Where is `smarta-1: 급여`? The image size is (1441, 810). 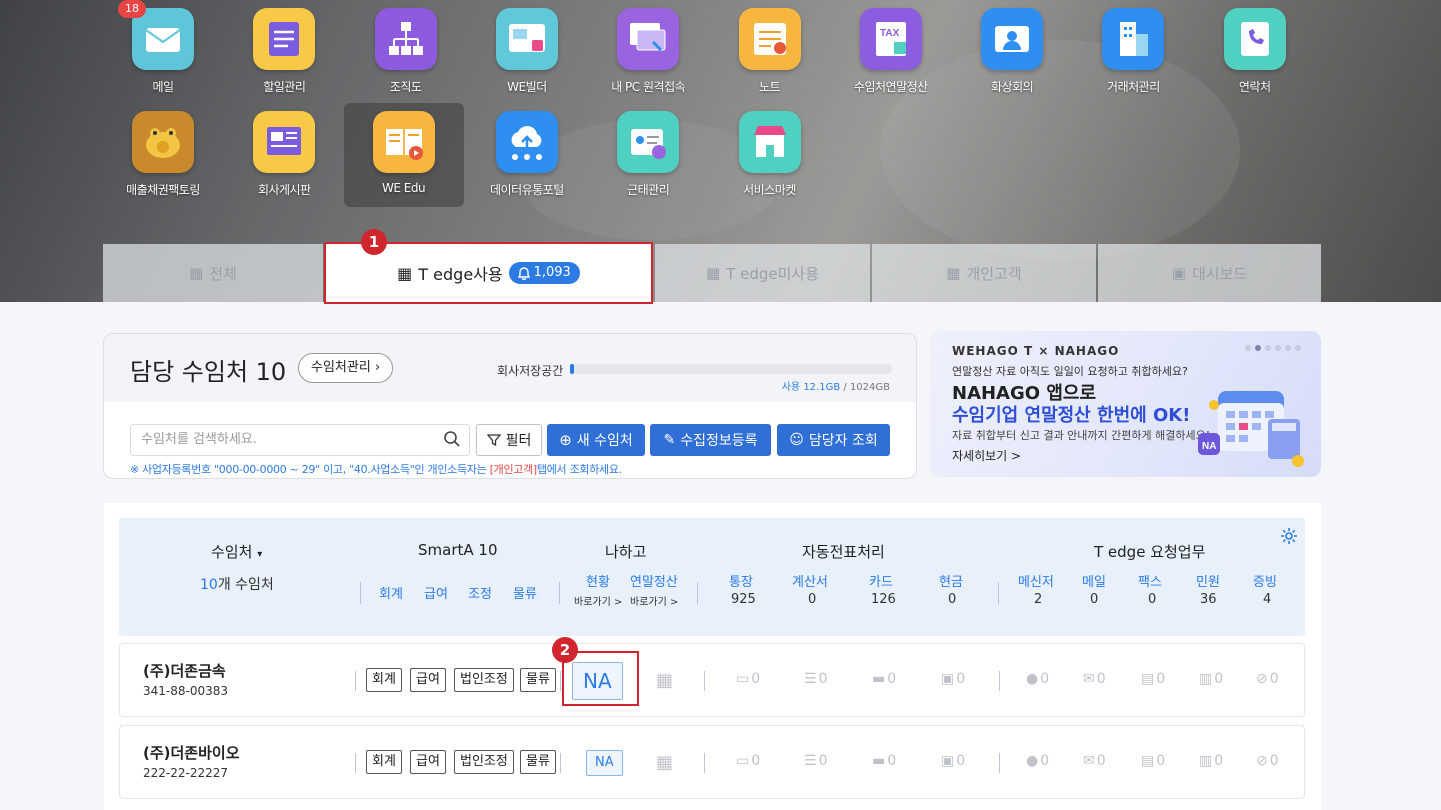 smarta-1: 급여 is located at coordinates (436, 592).